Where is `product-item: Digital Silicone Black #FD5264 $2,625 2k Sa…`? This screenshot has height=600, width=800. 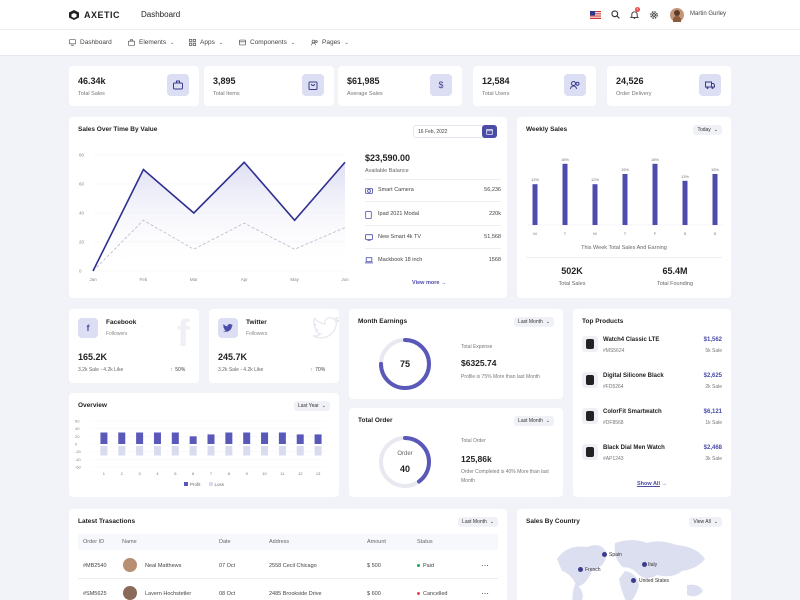
product-item: Digital Silicone Black #FD5264 $2,625 2k Sa… is located at coordinates (652, 382).